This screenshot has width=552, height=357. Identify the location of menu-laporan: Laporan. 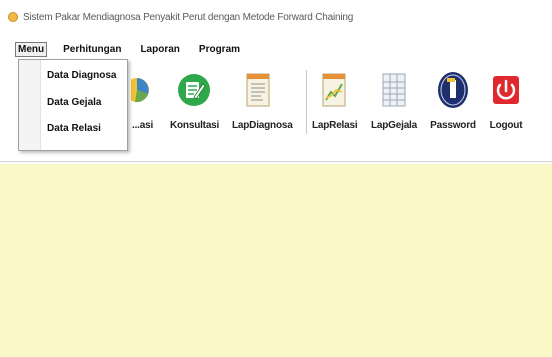
(159, 49).